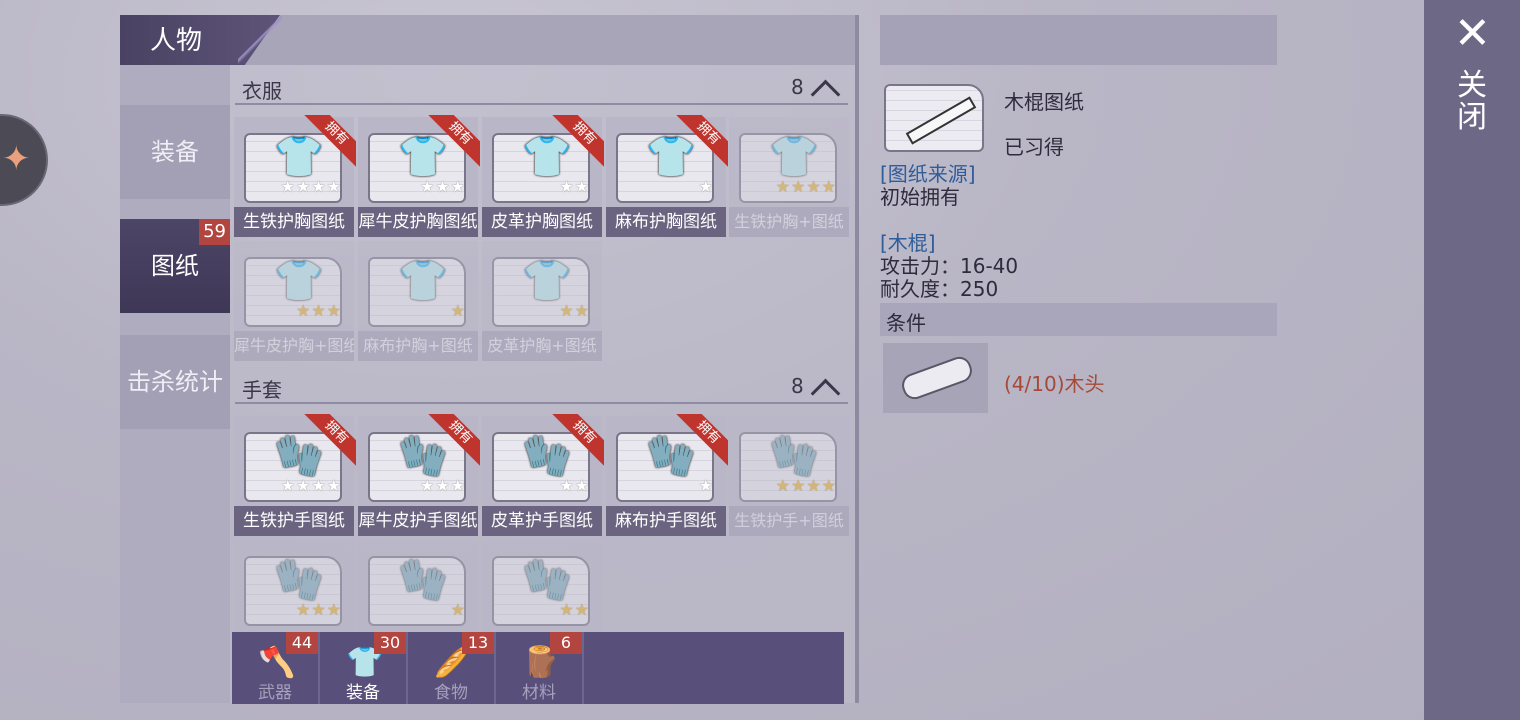  I want to click on blueprint-card: 👕 ★ 麻布护胸+图纸, so click(418, 301).